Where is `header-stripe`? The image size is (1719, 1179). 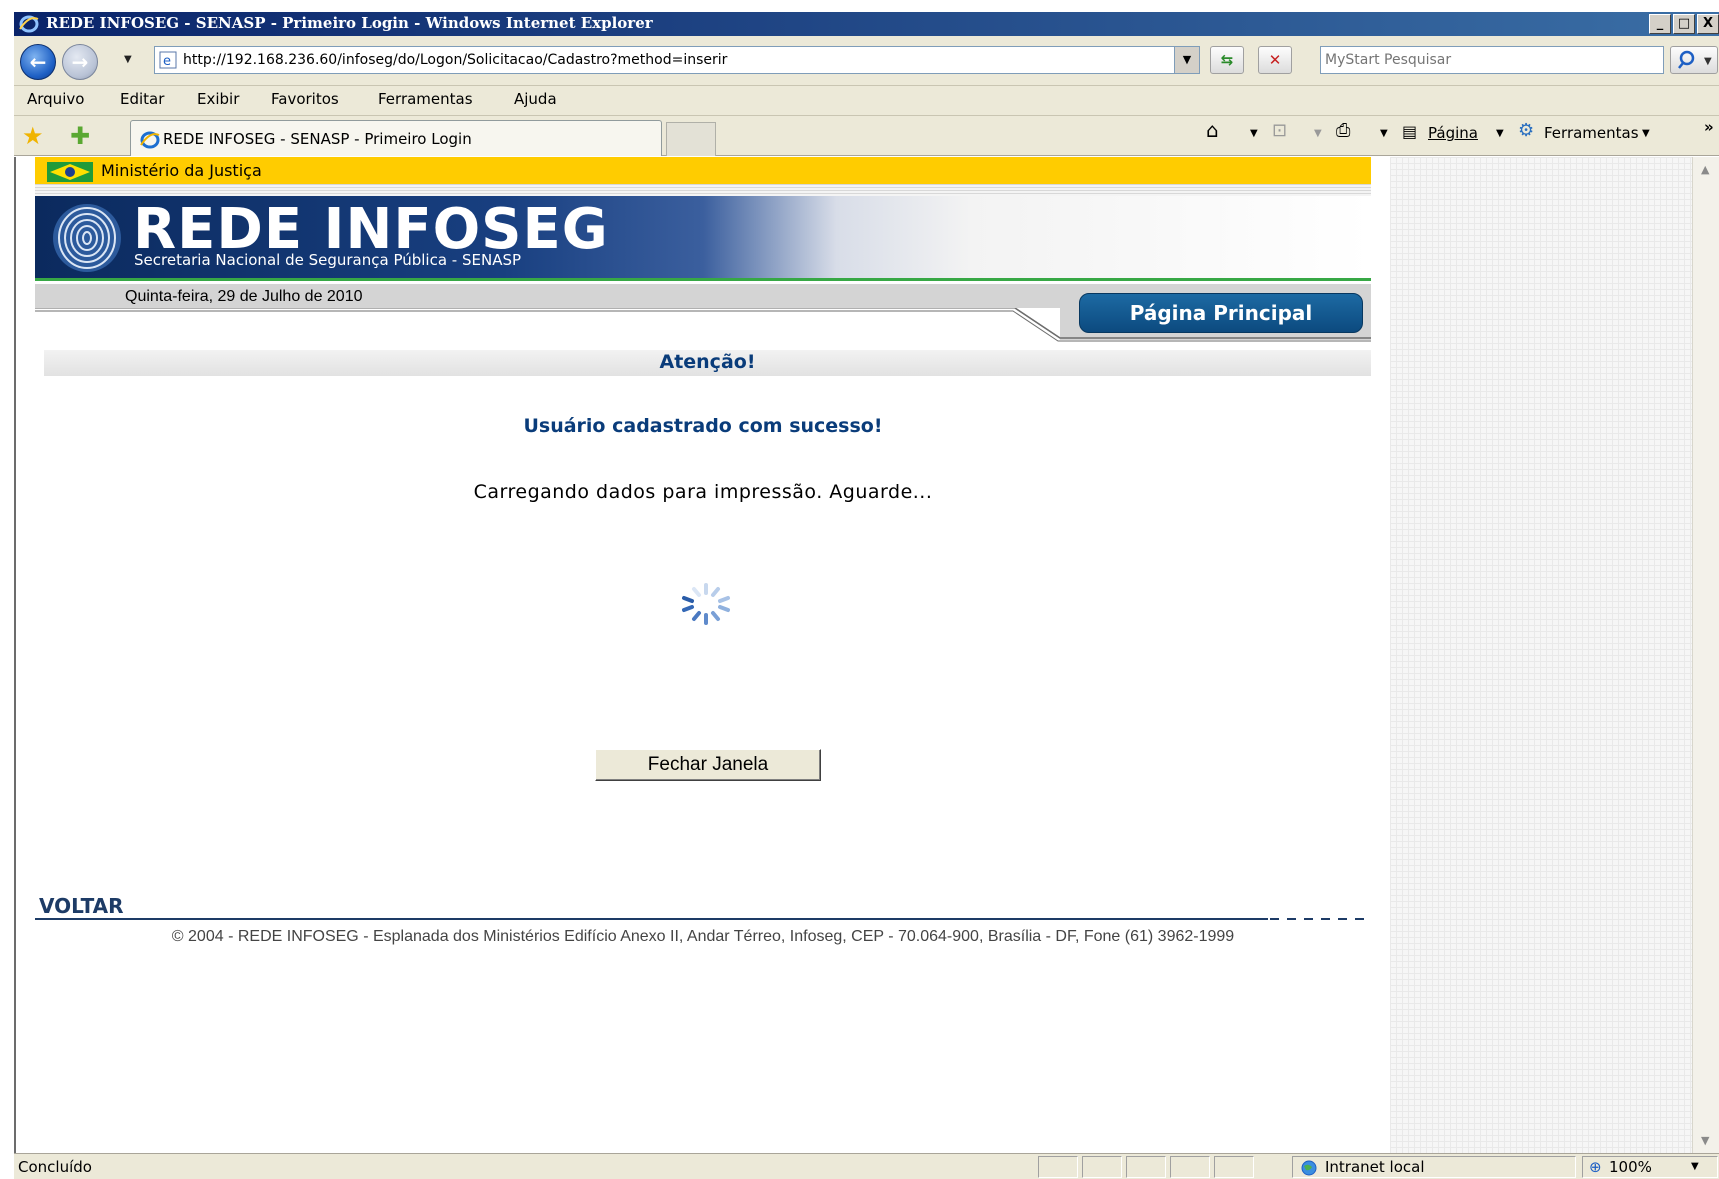 header-stripe is located at coordinates (703, 190).